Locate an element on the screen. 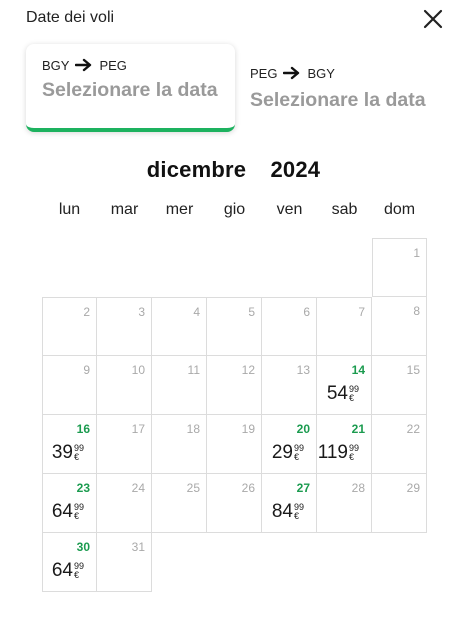 This screenshot has width=467, height=640. day-number: 12 is located at coordinates (248, 370).